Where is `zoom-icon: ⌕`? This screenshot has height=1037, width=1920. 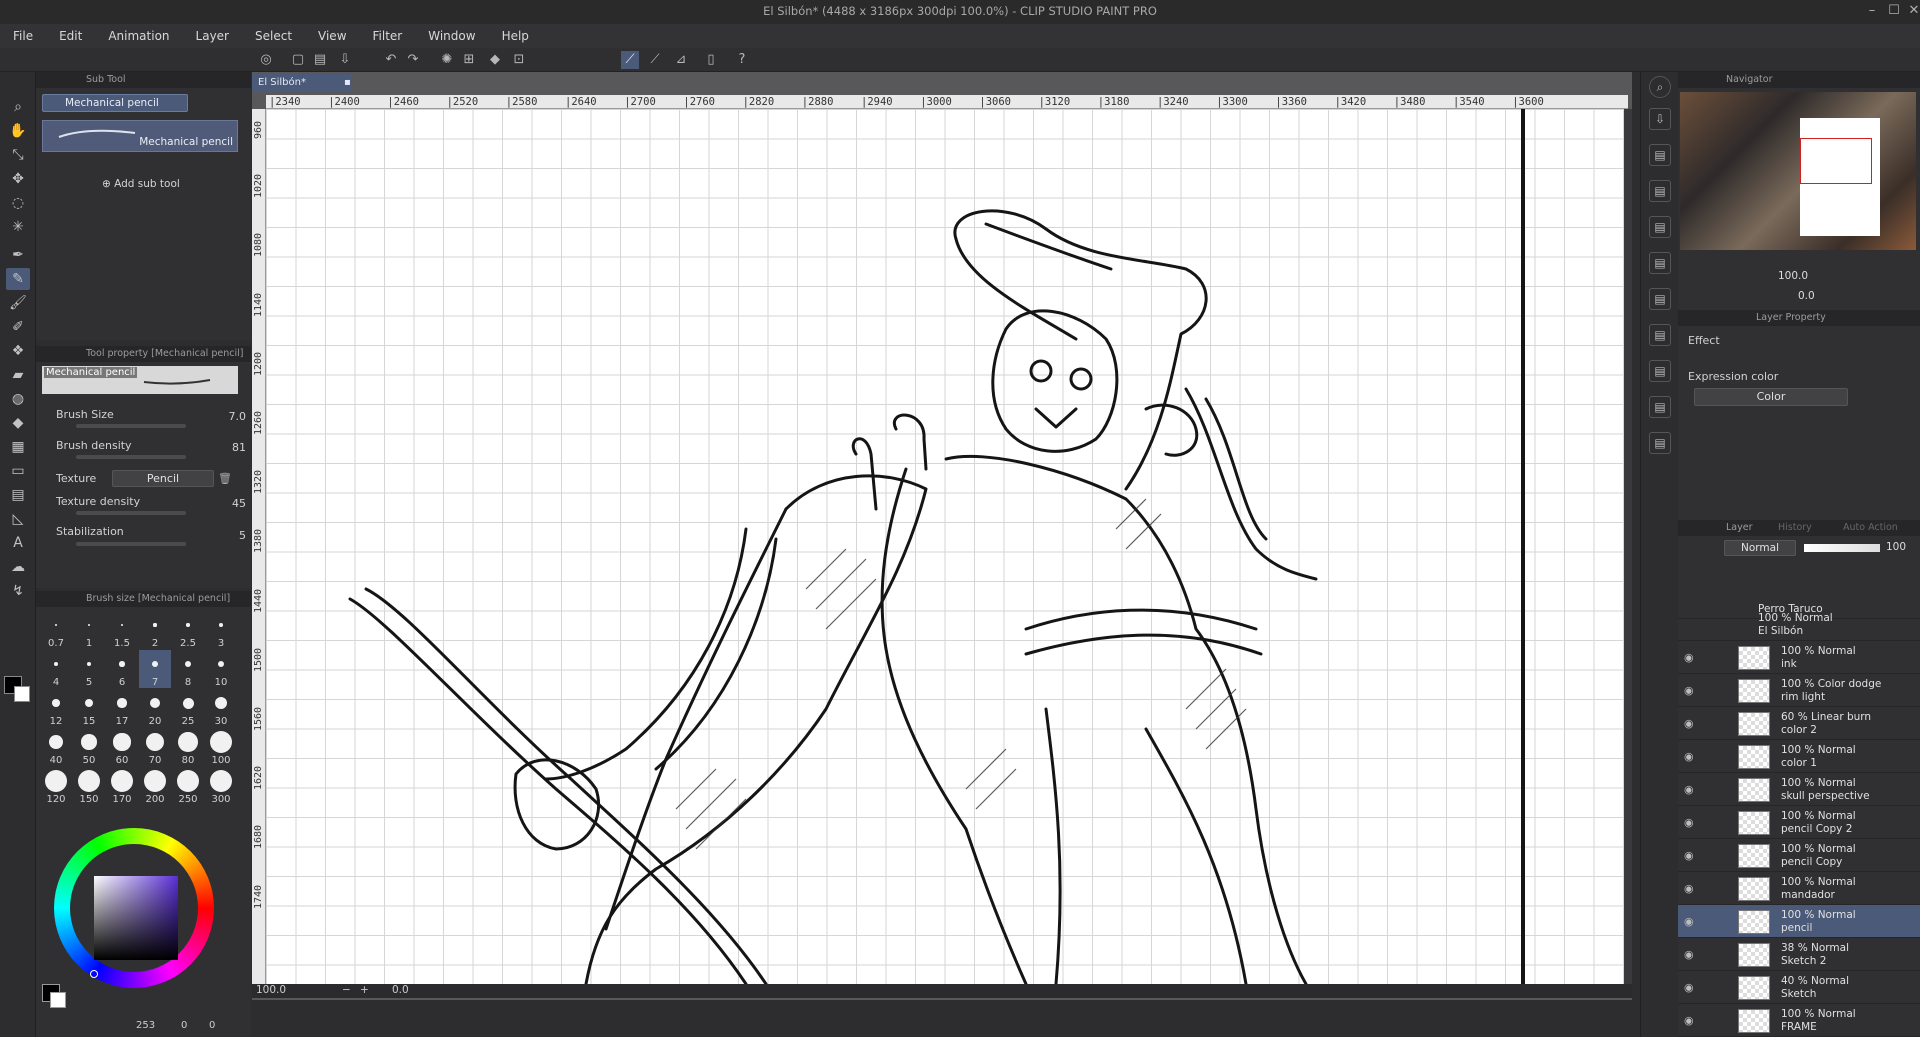
zoom-icon: ⌕ is located at coordinates (18, 107).